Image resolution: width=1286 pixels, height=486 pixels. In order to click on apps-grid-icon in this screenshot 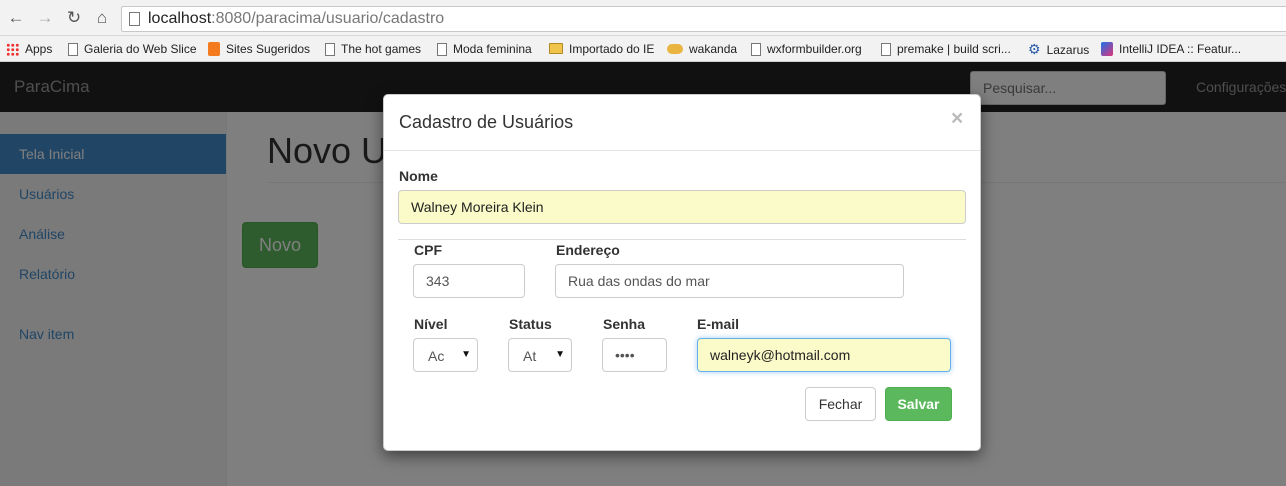, I will do `click(12, 49)`.